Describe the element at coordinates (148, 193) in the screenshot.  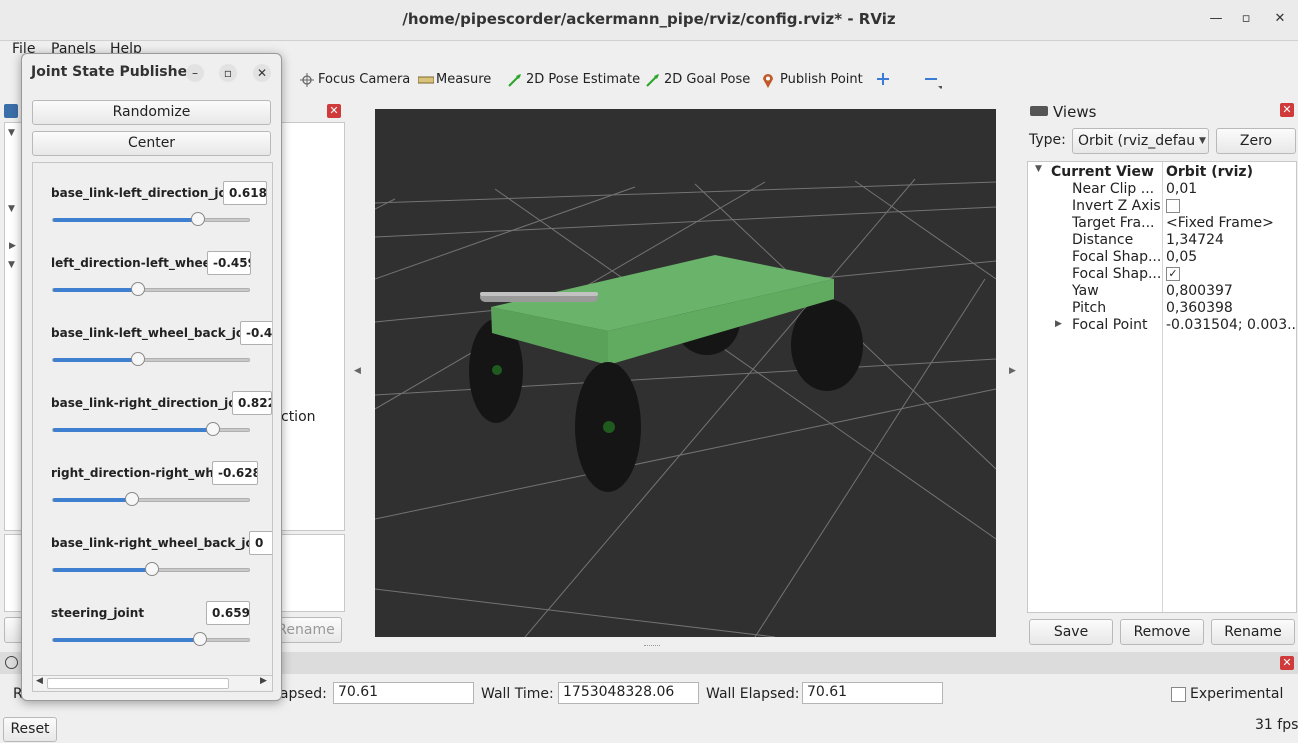
I see `joint-name: base_link-left_direction_joint` at that location.